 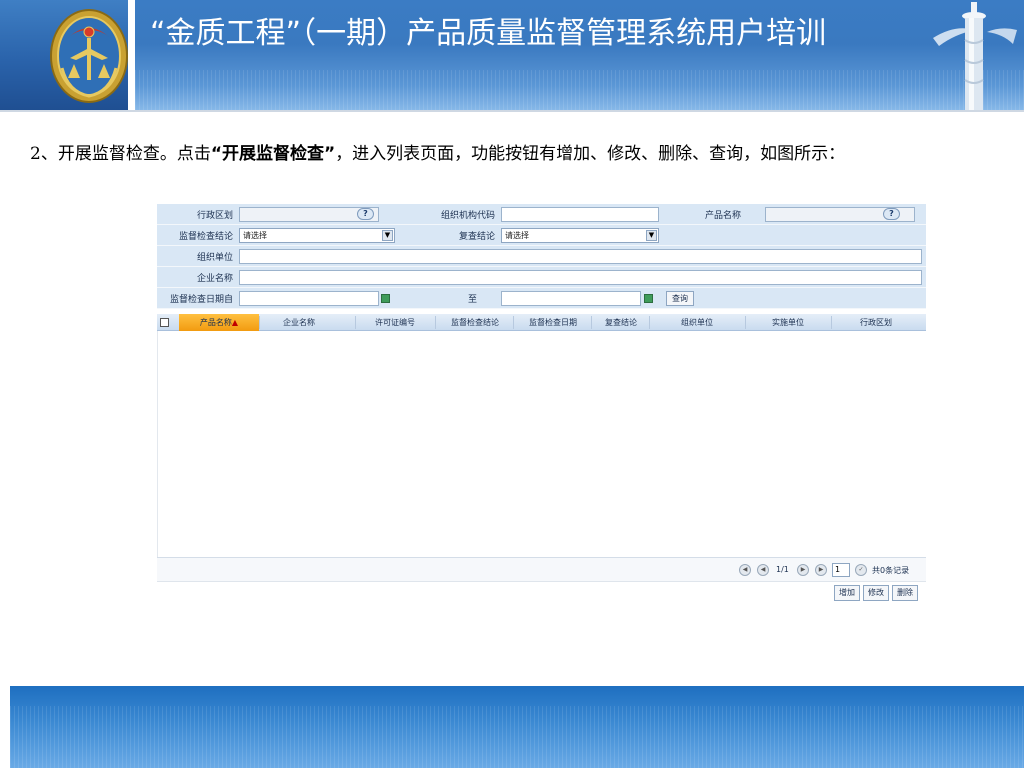 I want to click on product-help-icon: ?, so click(x=891, y=214).